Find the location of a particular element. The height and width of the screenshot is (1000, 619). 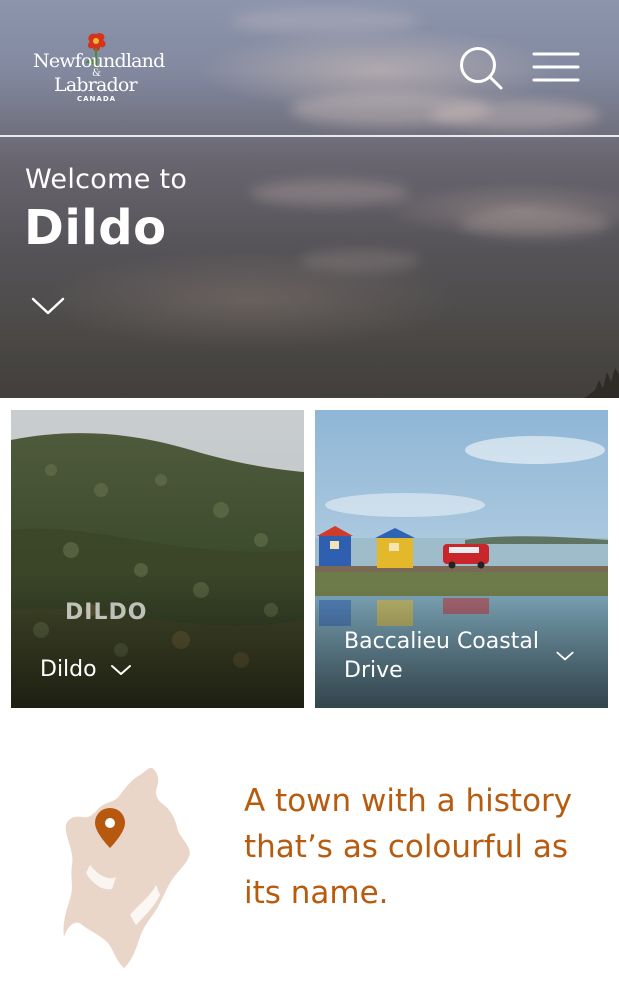

search-button is located at coordinates (481, 68).